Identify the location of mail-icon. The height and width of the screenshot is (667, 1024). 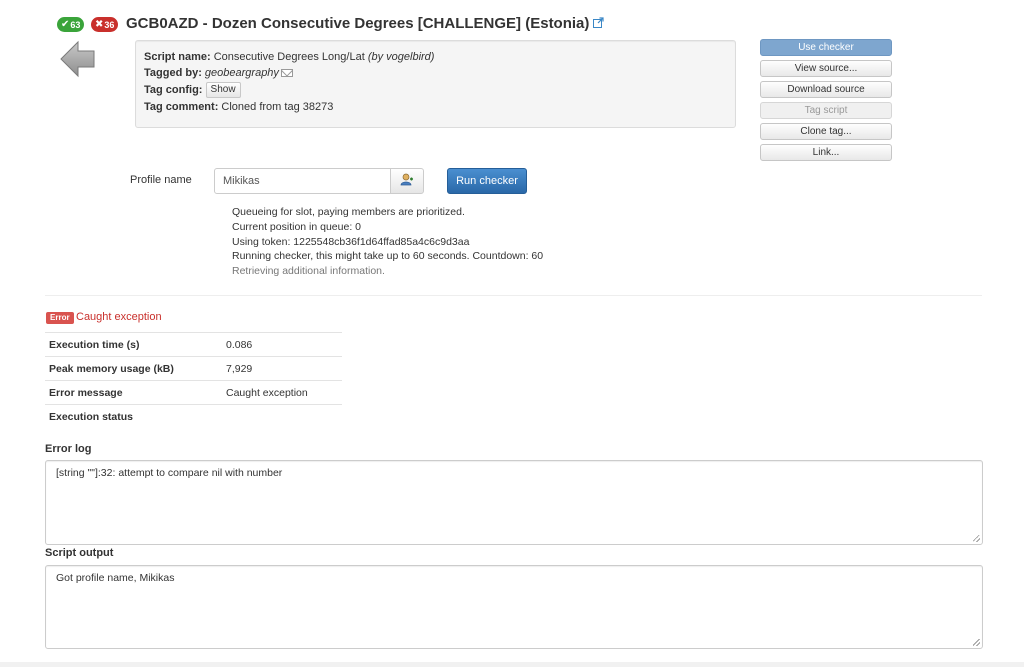
(286, 73).